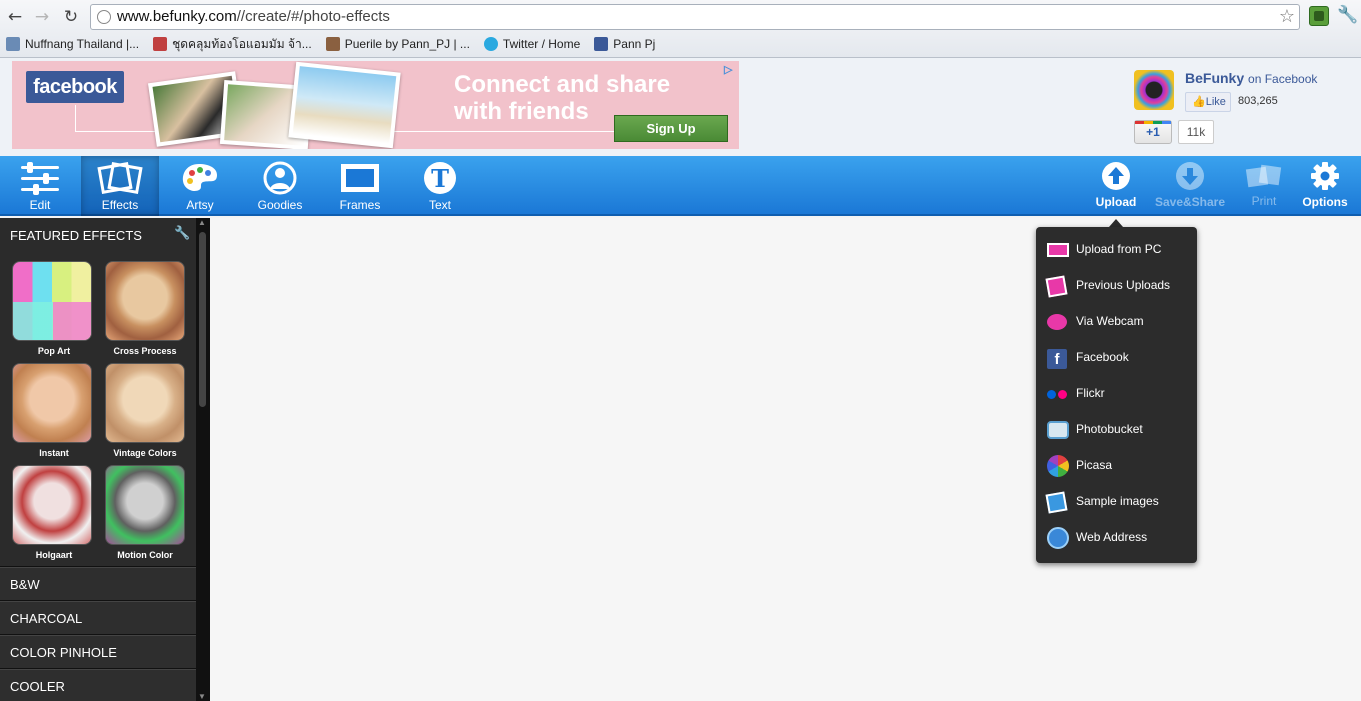 This screenshot has width=1361, height=701. What do you see at coordinates (1244, 110) in the screenshot?
I see `befunky-social-widget: BeFunky on Facebook 👍Like 803,265 +1 11k` at bounding box center [1244, 110].